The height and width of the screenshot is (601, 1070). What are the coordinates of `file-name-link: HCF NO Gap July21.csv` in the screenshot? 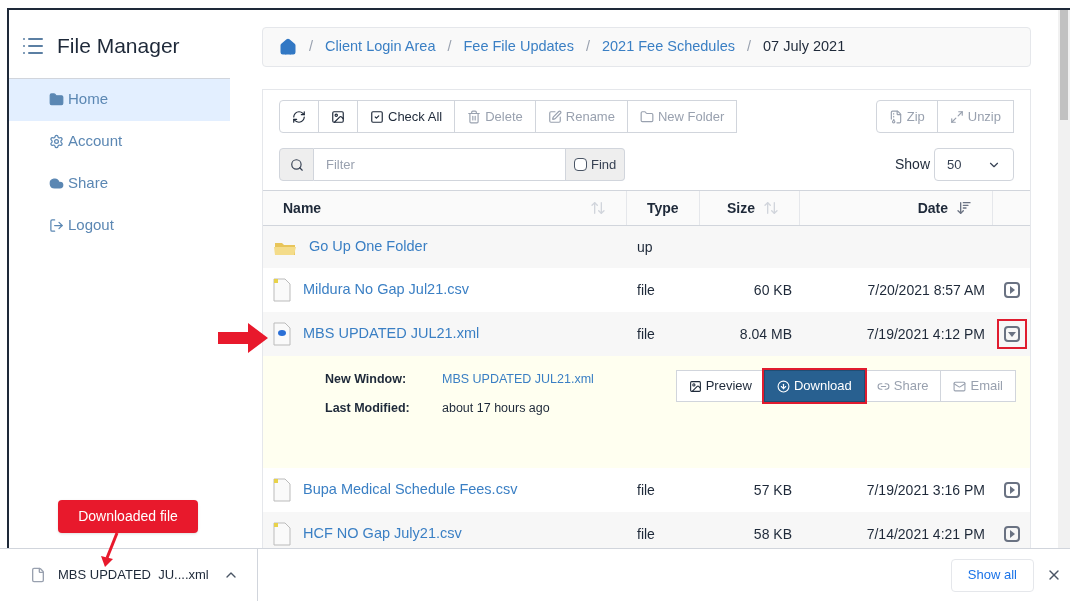 It's located at (382, 534).